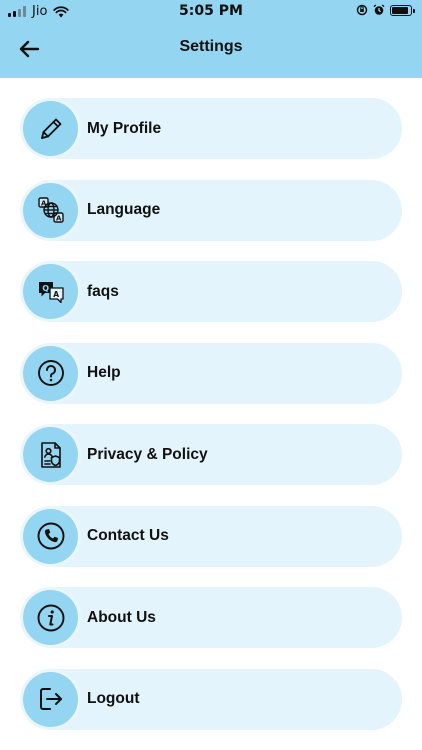 The image size is (422, 750). I want to click on info-icon, so click(50, 617).